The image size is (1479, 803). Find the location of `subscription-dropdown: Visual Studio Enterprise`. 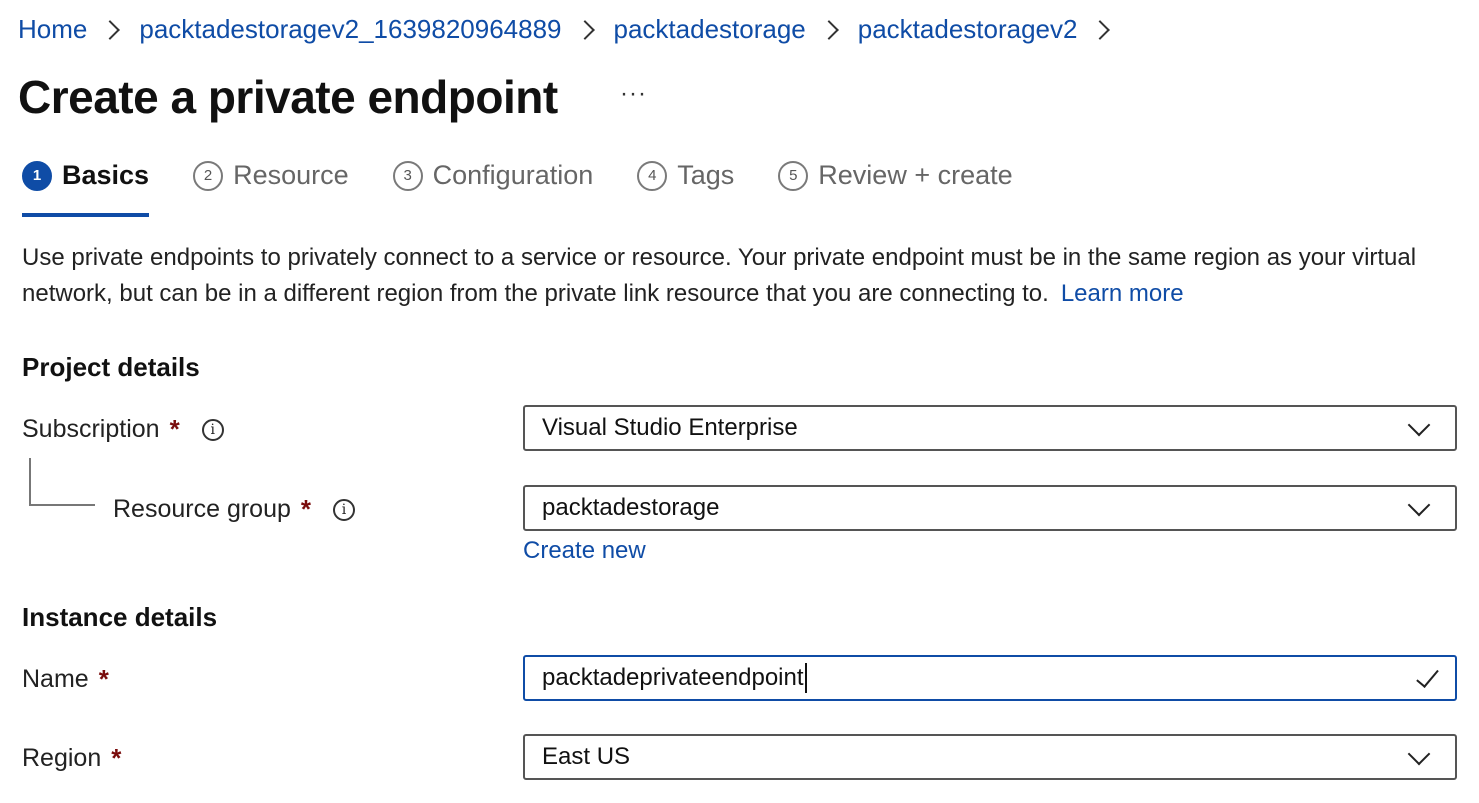

subscription-dropdown: Visual Studio Enterprise is located at coordinates (990, 428).